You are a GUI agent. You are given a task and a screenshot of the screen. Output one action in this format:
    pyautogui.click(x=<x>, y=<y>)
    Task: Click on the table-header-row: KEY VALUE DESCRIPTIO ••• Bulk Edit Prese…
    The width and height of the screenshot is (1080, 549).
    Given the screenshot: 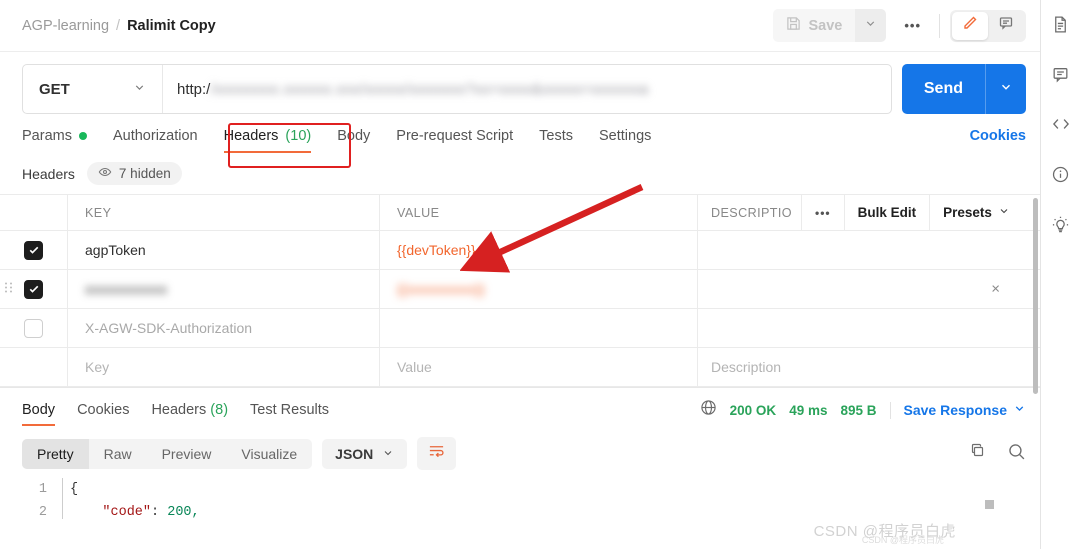 What is the action you would take?
    pyautogui.click(x=520, y=213)
    